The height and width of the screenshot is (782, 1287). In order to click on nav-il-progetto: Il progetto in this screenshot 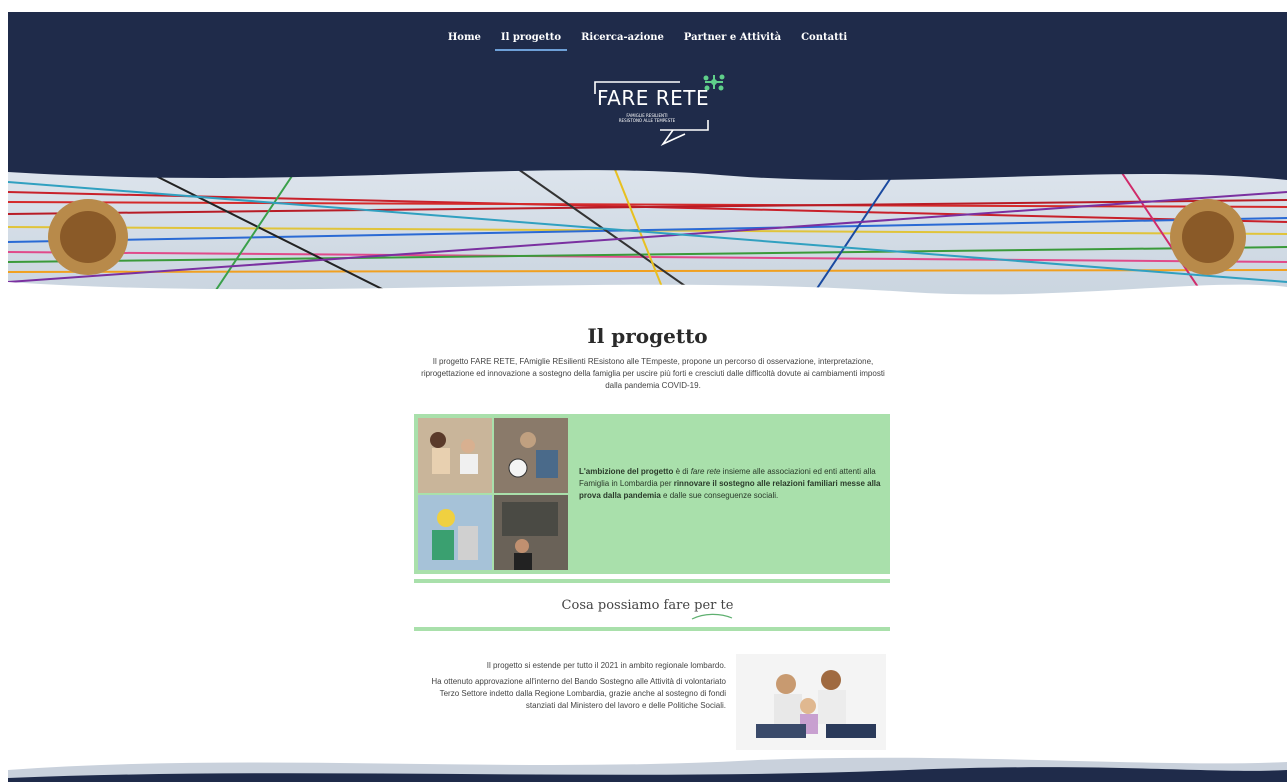, I will do `click(531, 40)`.